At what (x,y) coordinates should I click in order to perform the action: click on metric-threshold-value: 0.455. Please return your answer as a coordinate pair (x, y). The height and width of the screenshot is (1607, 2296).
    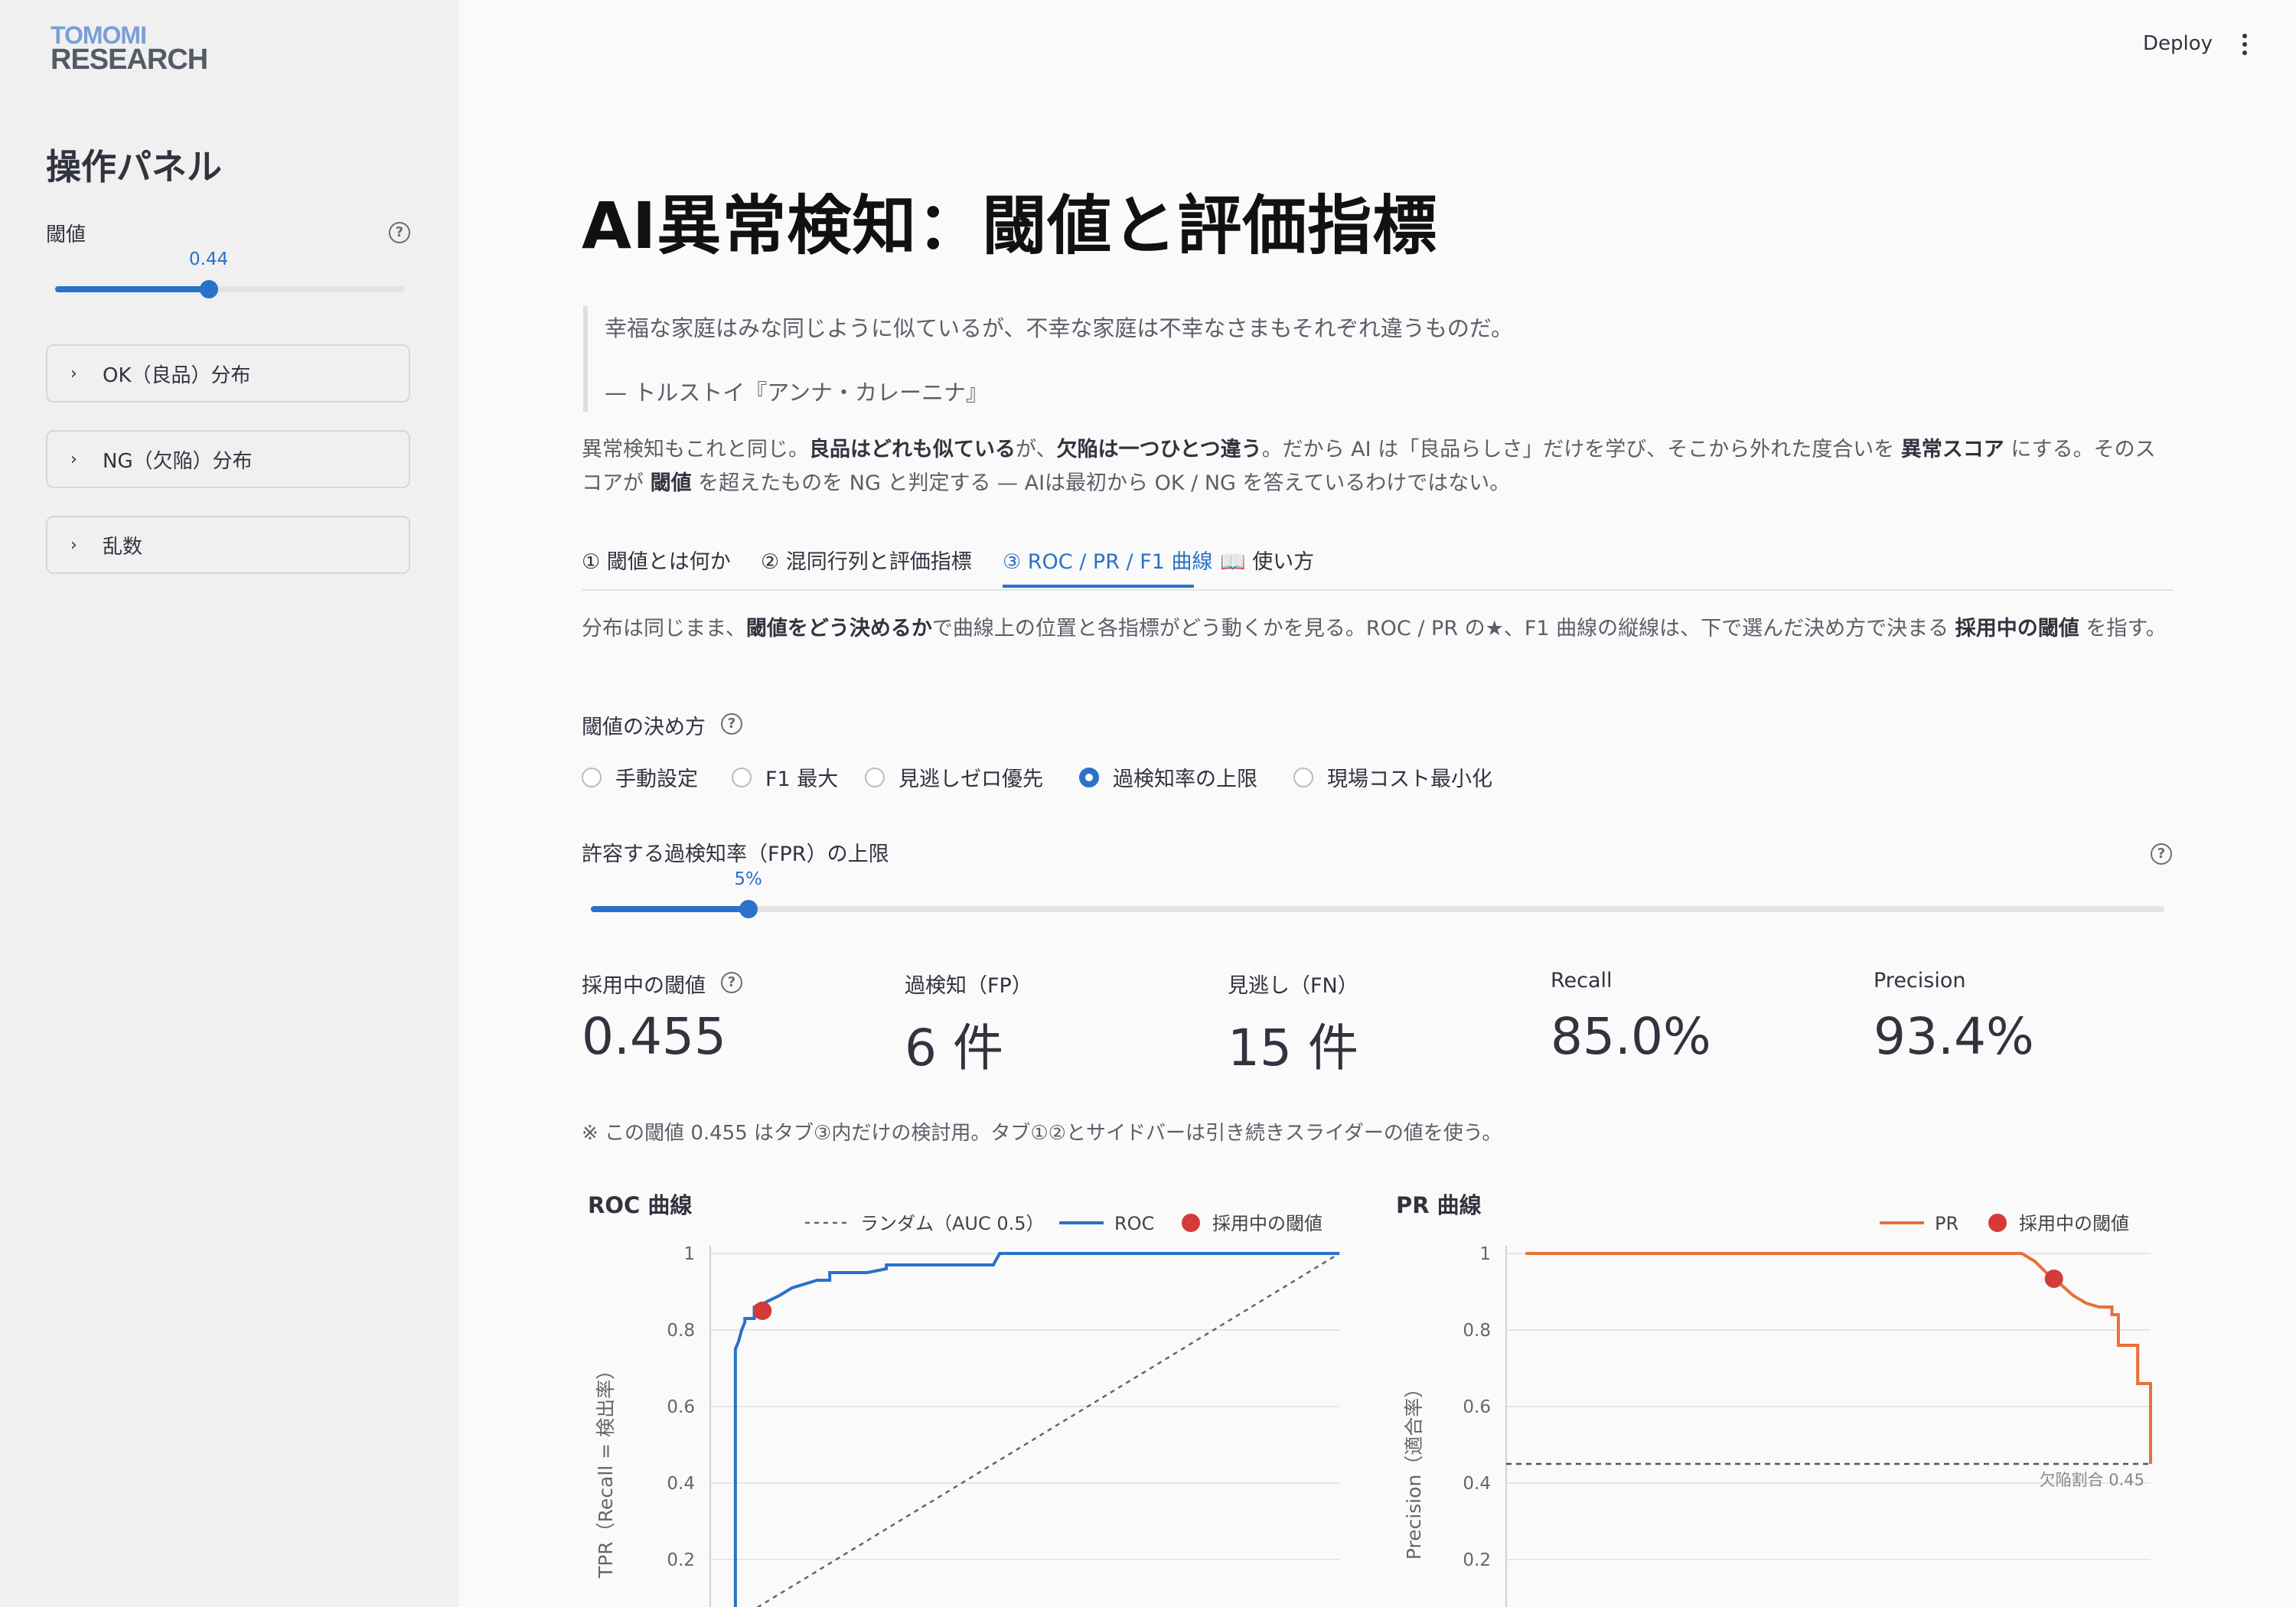
    Looking at the image, I should click on (654, 1036).